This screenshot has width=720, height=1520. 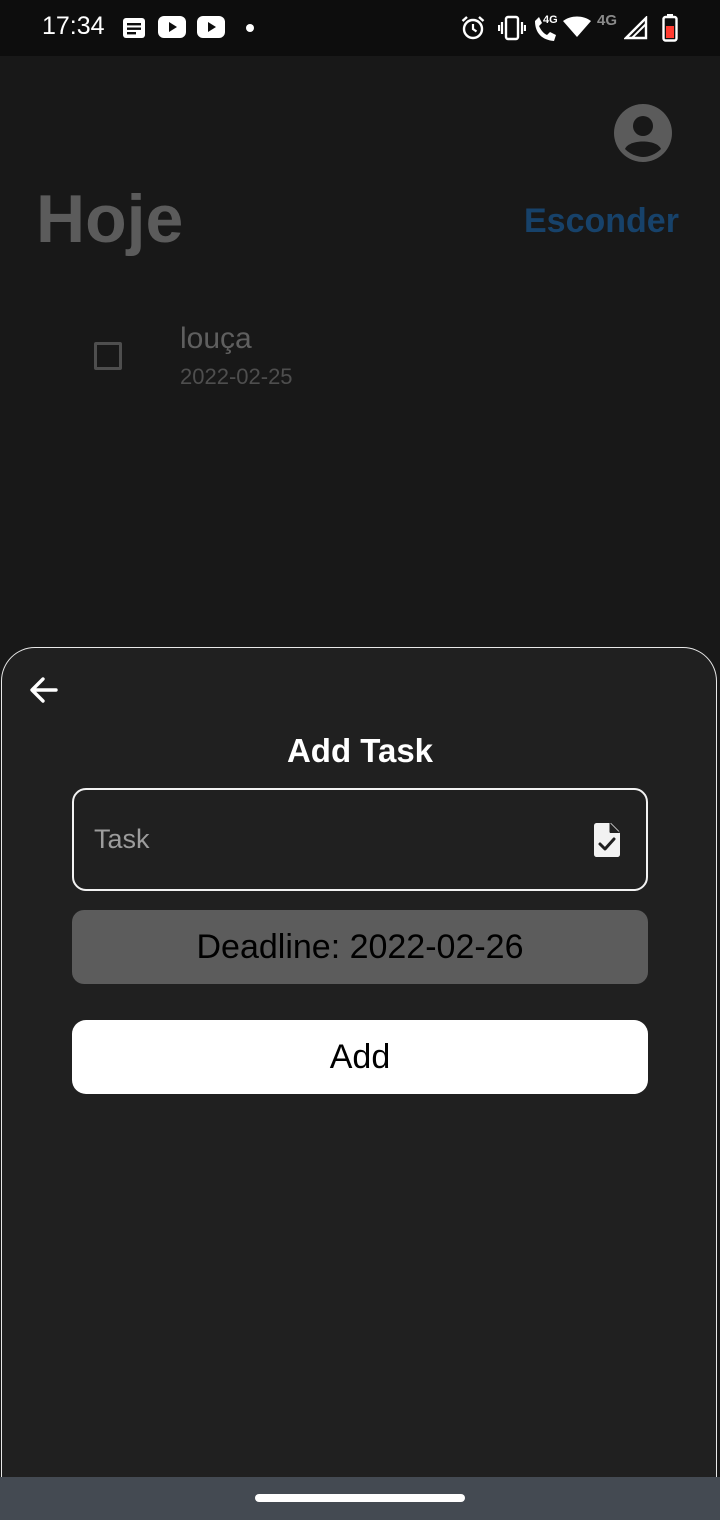 I want to click on hide-button: Esconder, so click(x=601, y=221).